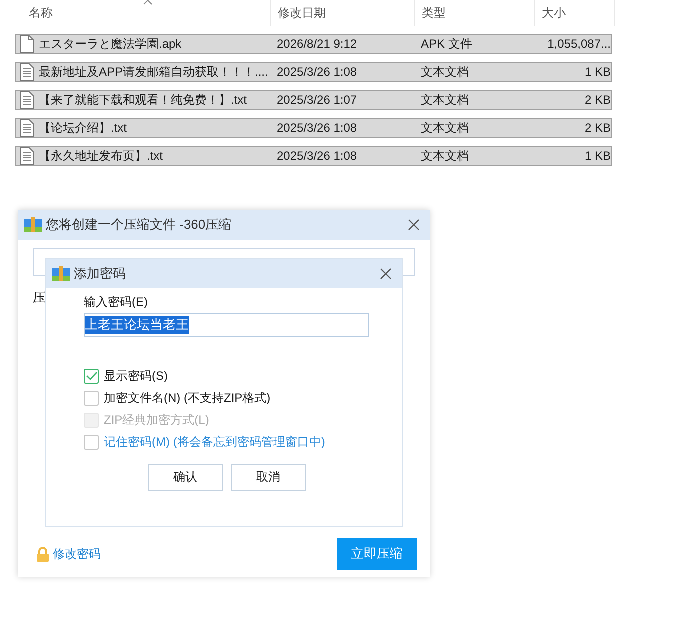 The width and height of the screenshot is (692, 624). I want to click on file-name: エスターラと魔法学園.apk, so click(110, 44).